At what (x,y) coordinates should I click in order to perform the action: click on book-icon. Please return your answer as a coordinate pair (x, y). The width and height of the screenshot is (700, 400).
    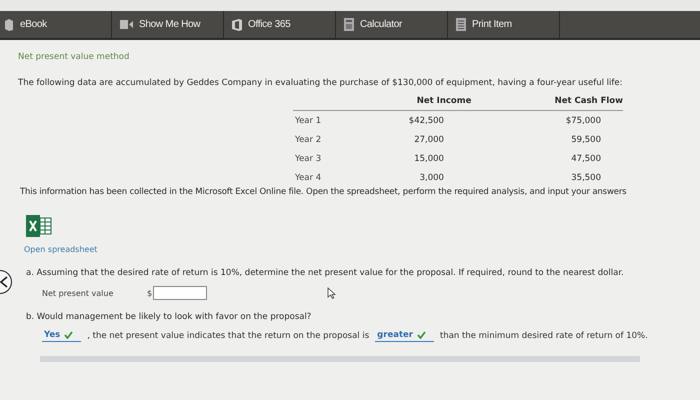
    Looking at the image, I should click on (9, 24).